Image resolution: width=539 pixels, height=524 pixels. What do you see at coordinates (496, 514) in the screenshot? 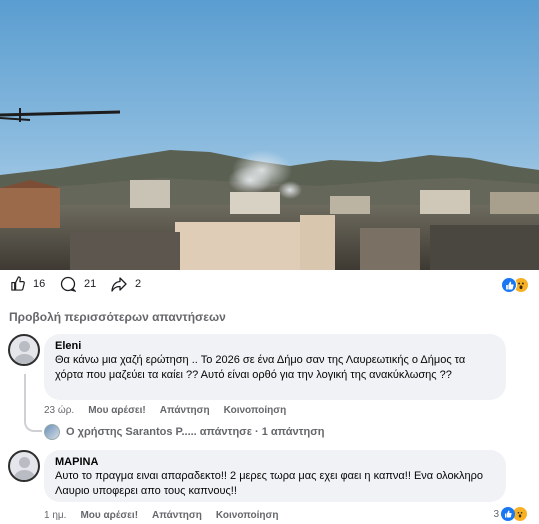
I see `reaction-count: 3` at bounding box center [496, 514].